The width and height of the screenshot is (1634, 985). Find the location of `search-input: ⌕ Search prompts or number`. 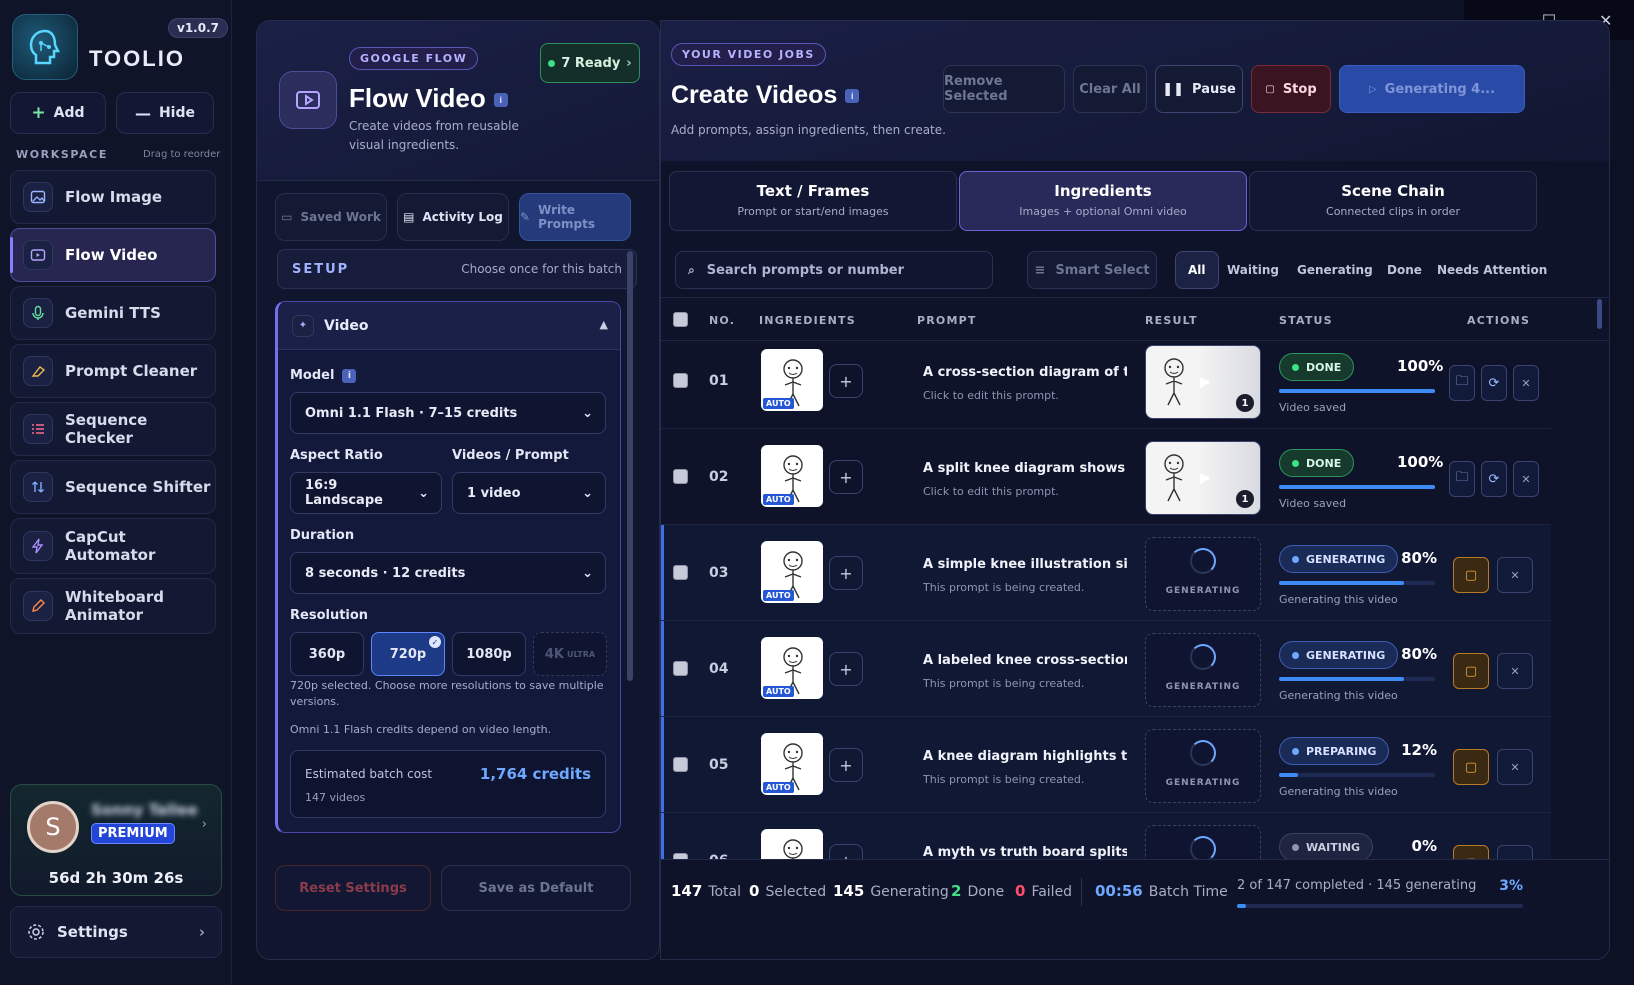

search-input: ⌕ Search prompts or number is located at coordinates (834, 270).